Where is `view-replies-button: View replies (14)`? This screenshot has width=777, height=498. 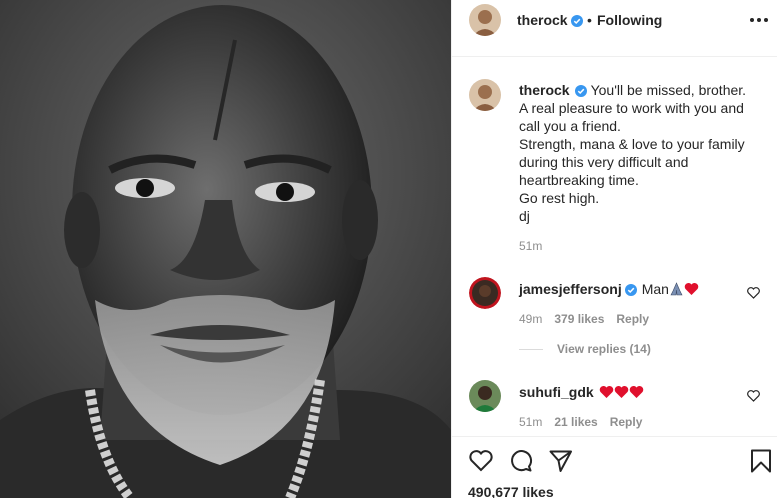 view-replies-button: View replies (14) is located at coordinates (585, 349).